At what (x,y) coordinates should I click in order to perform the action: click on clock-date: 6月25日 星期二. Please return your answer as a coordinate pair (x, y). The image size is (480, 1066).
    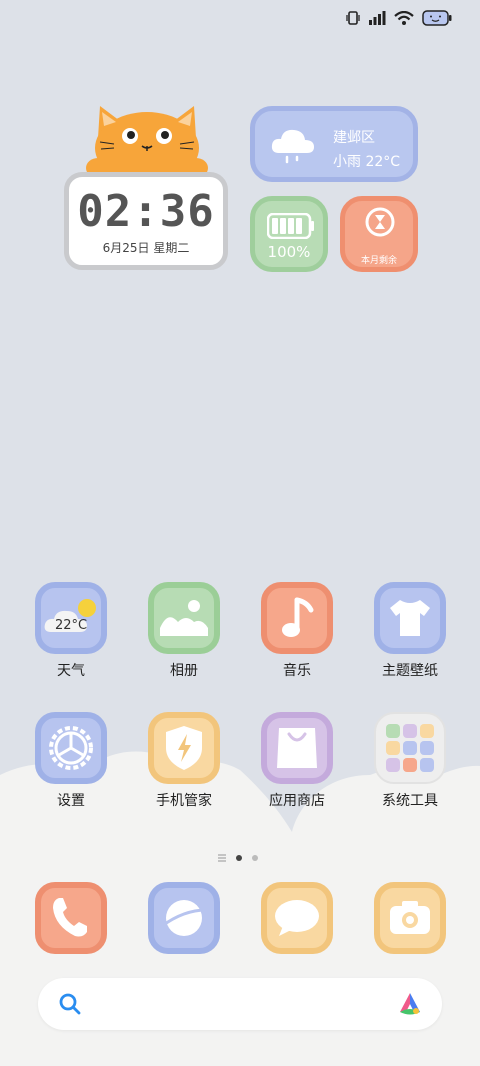
    Looking at the image, I should click on (146, 248).